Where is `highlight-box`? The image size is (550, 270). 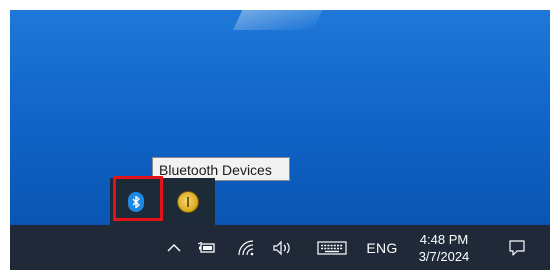
highlight-box is located at coordinates (138, 198).